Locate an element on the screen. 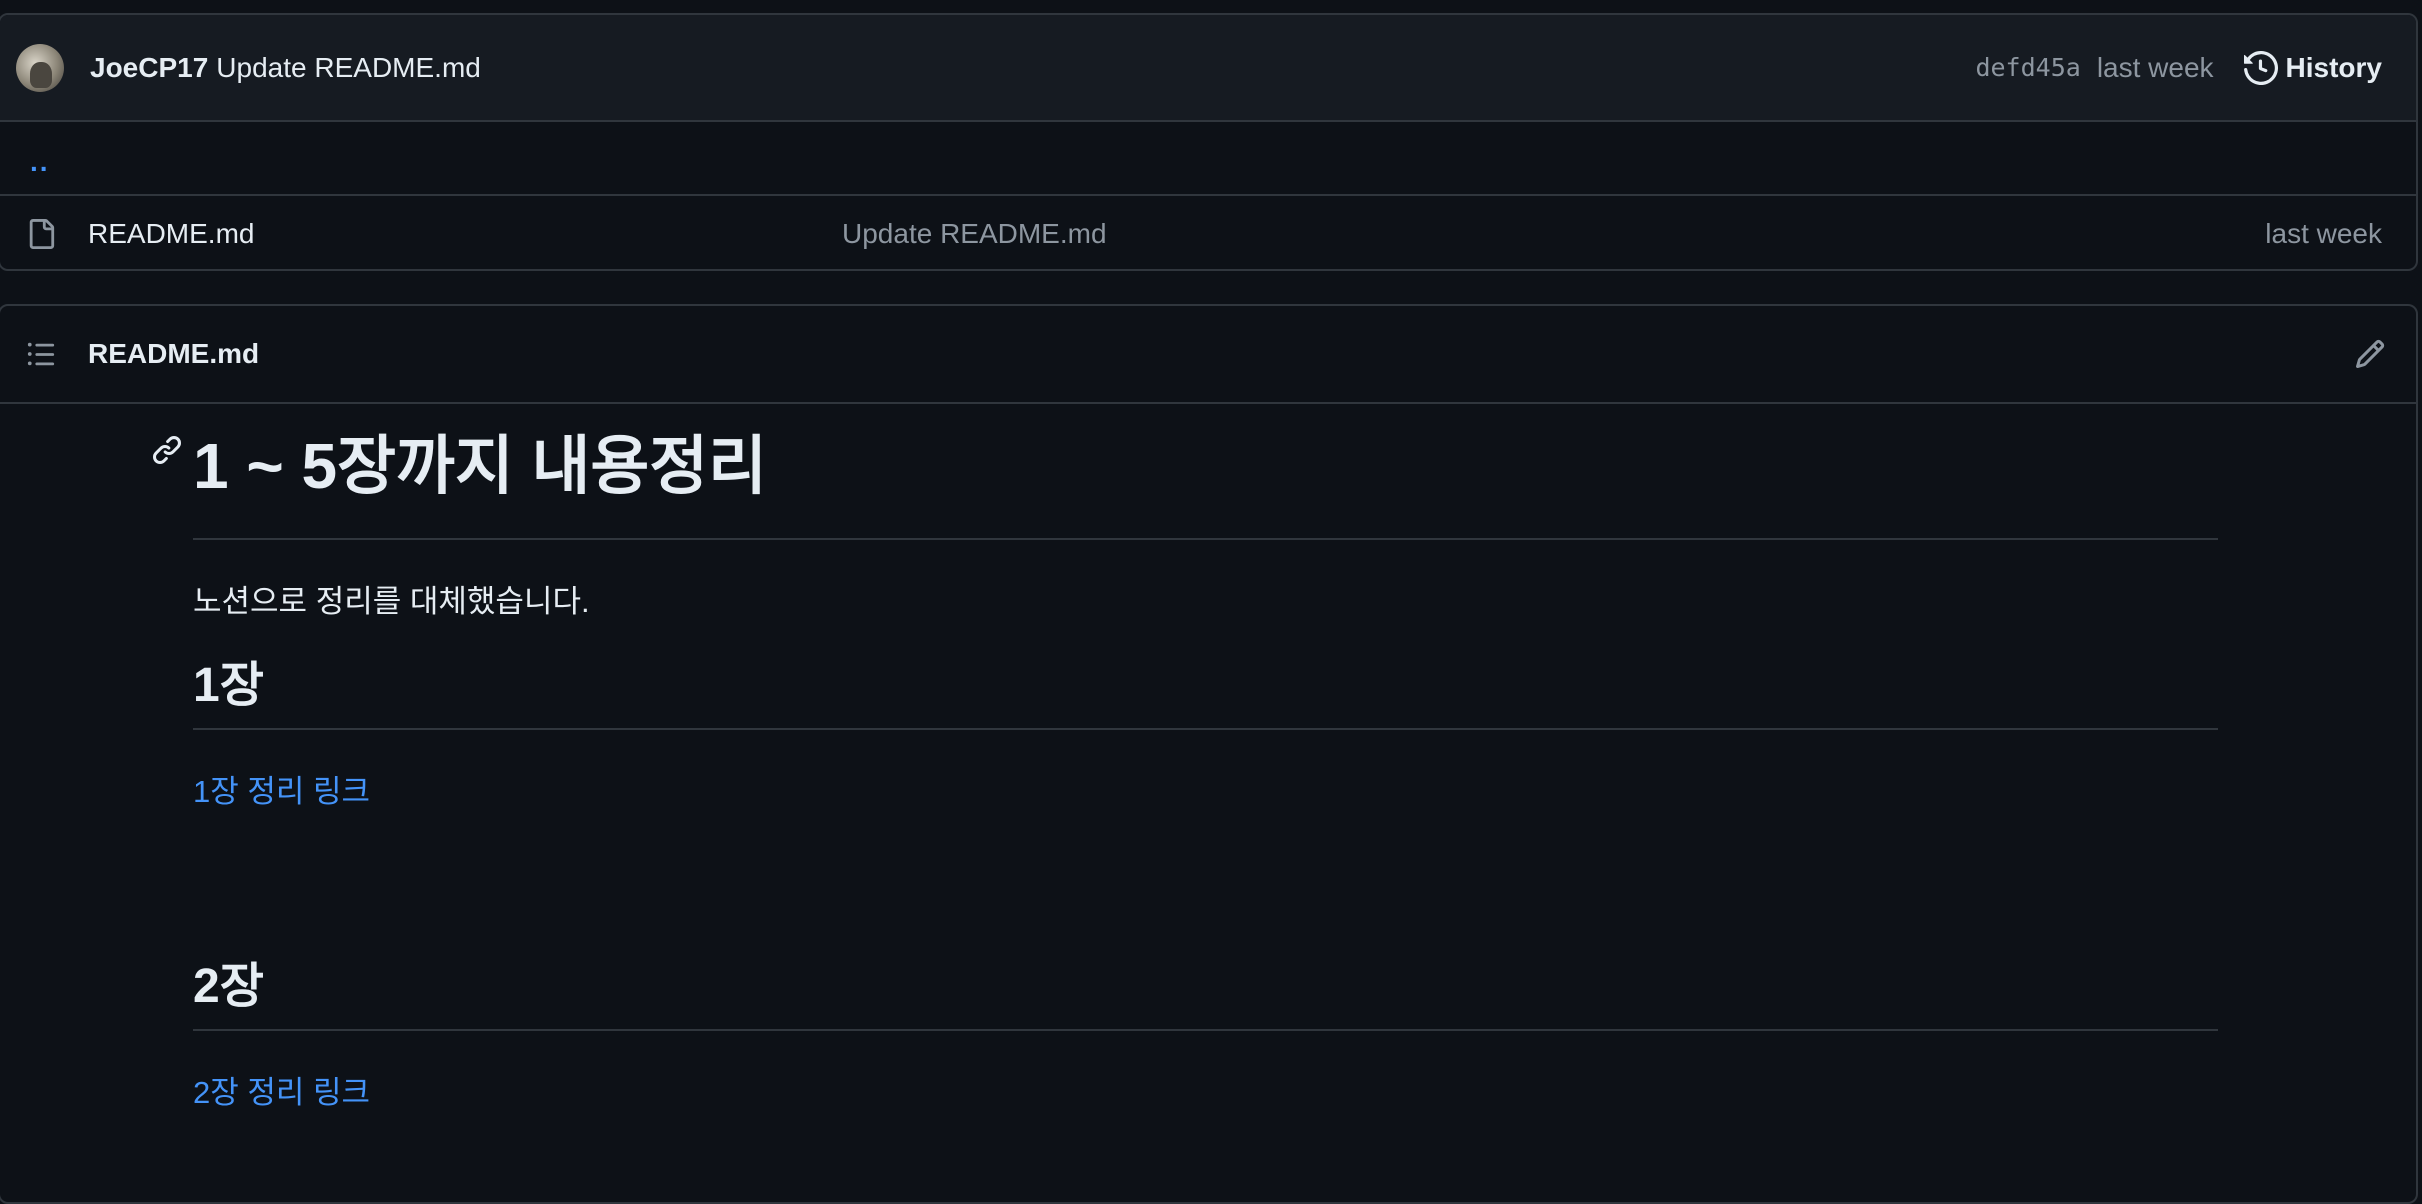  link-anchor-icon is located at coordinates (167, 450).